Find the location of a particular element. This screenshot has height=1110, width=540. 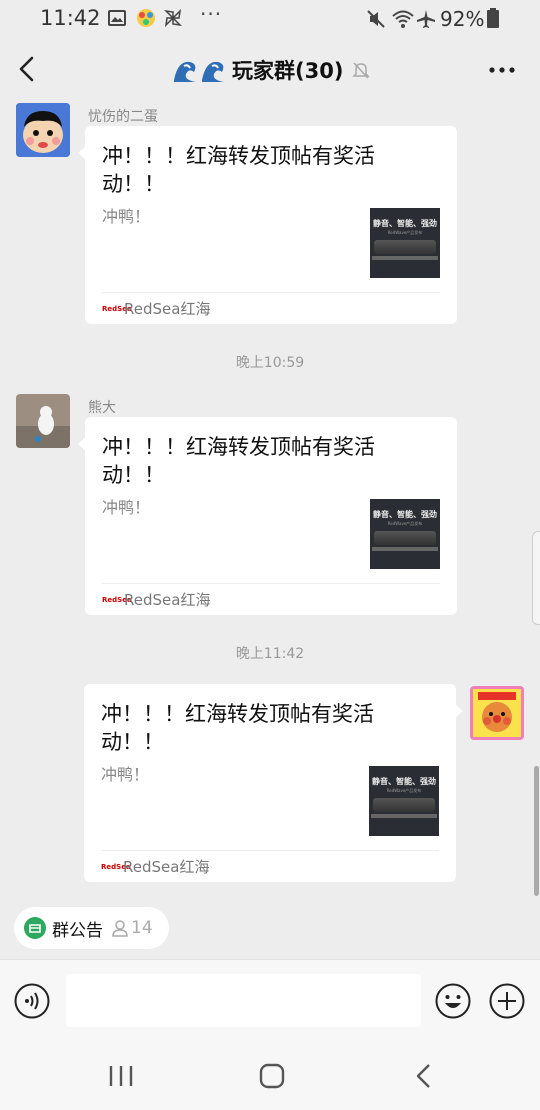

edge-panel-handle is located at coordinates (536, 578).